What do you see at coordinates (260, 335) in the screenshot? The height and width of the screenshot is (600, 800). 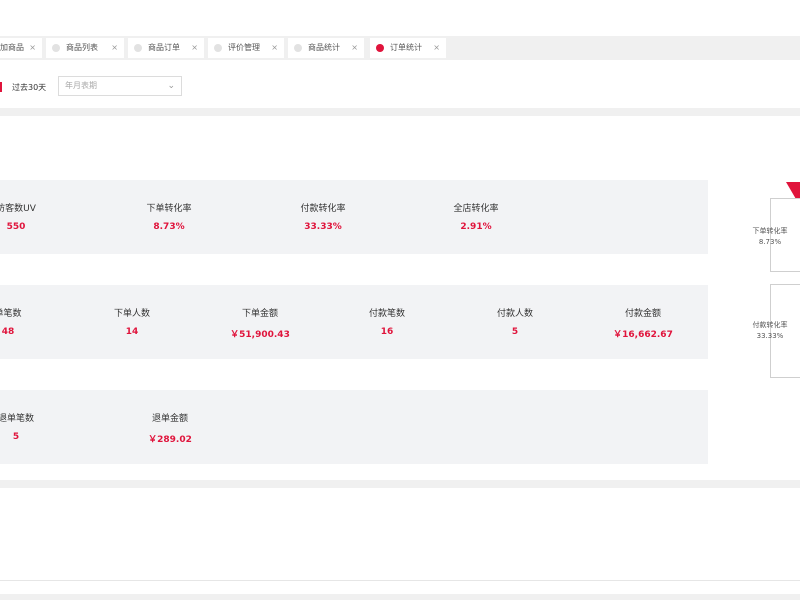 I see `metric-value: ￥51,900.43` at bounding box center [260, 335].